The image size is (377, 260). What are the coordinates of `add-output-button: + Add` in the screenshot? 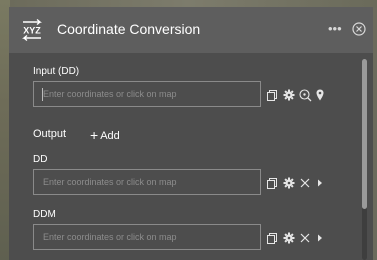 It's located at (105, 135).